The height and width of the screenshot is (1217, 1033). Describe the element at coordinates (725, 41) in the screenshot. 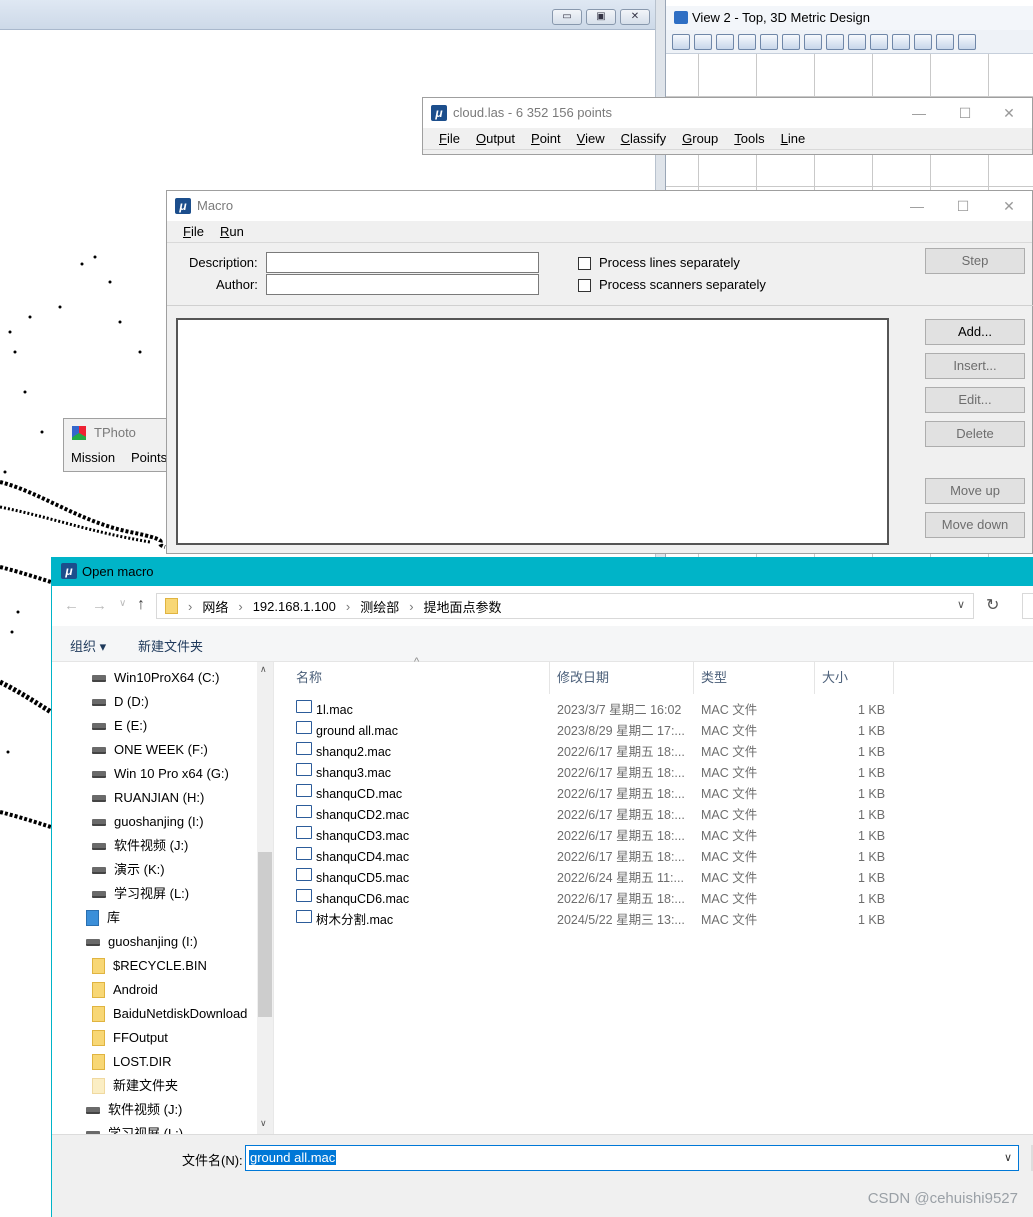

I see `sun-icon` at that location.